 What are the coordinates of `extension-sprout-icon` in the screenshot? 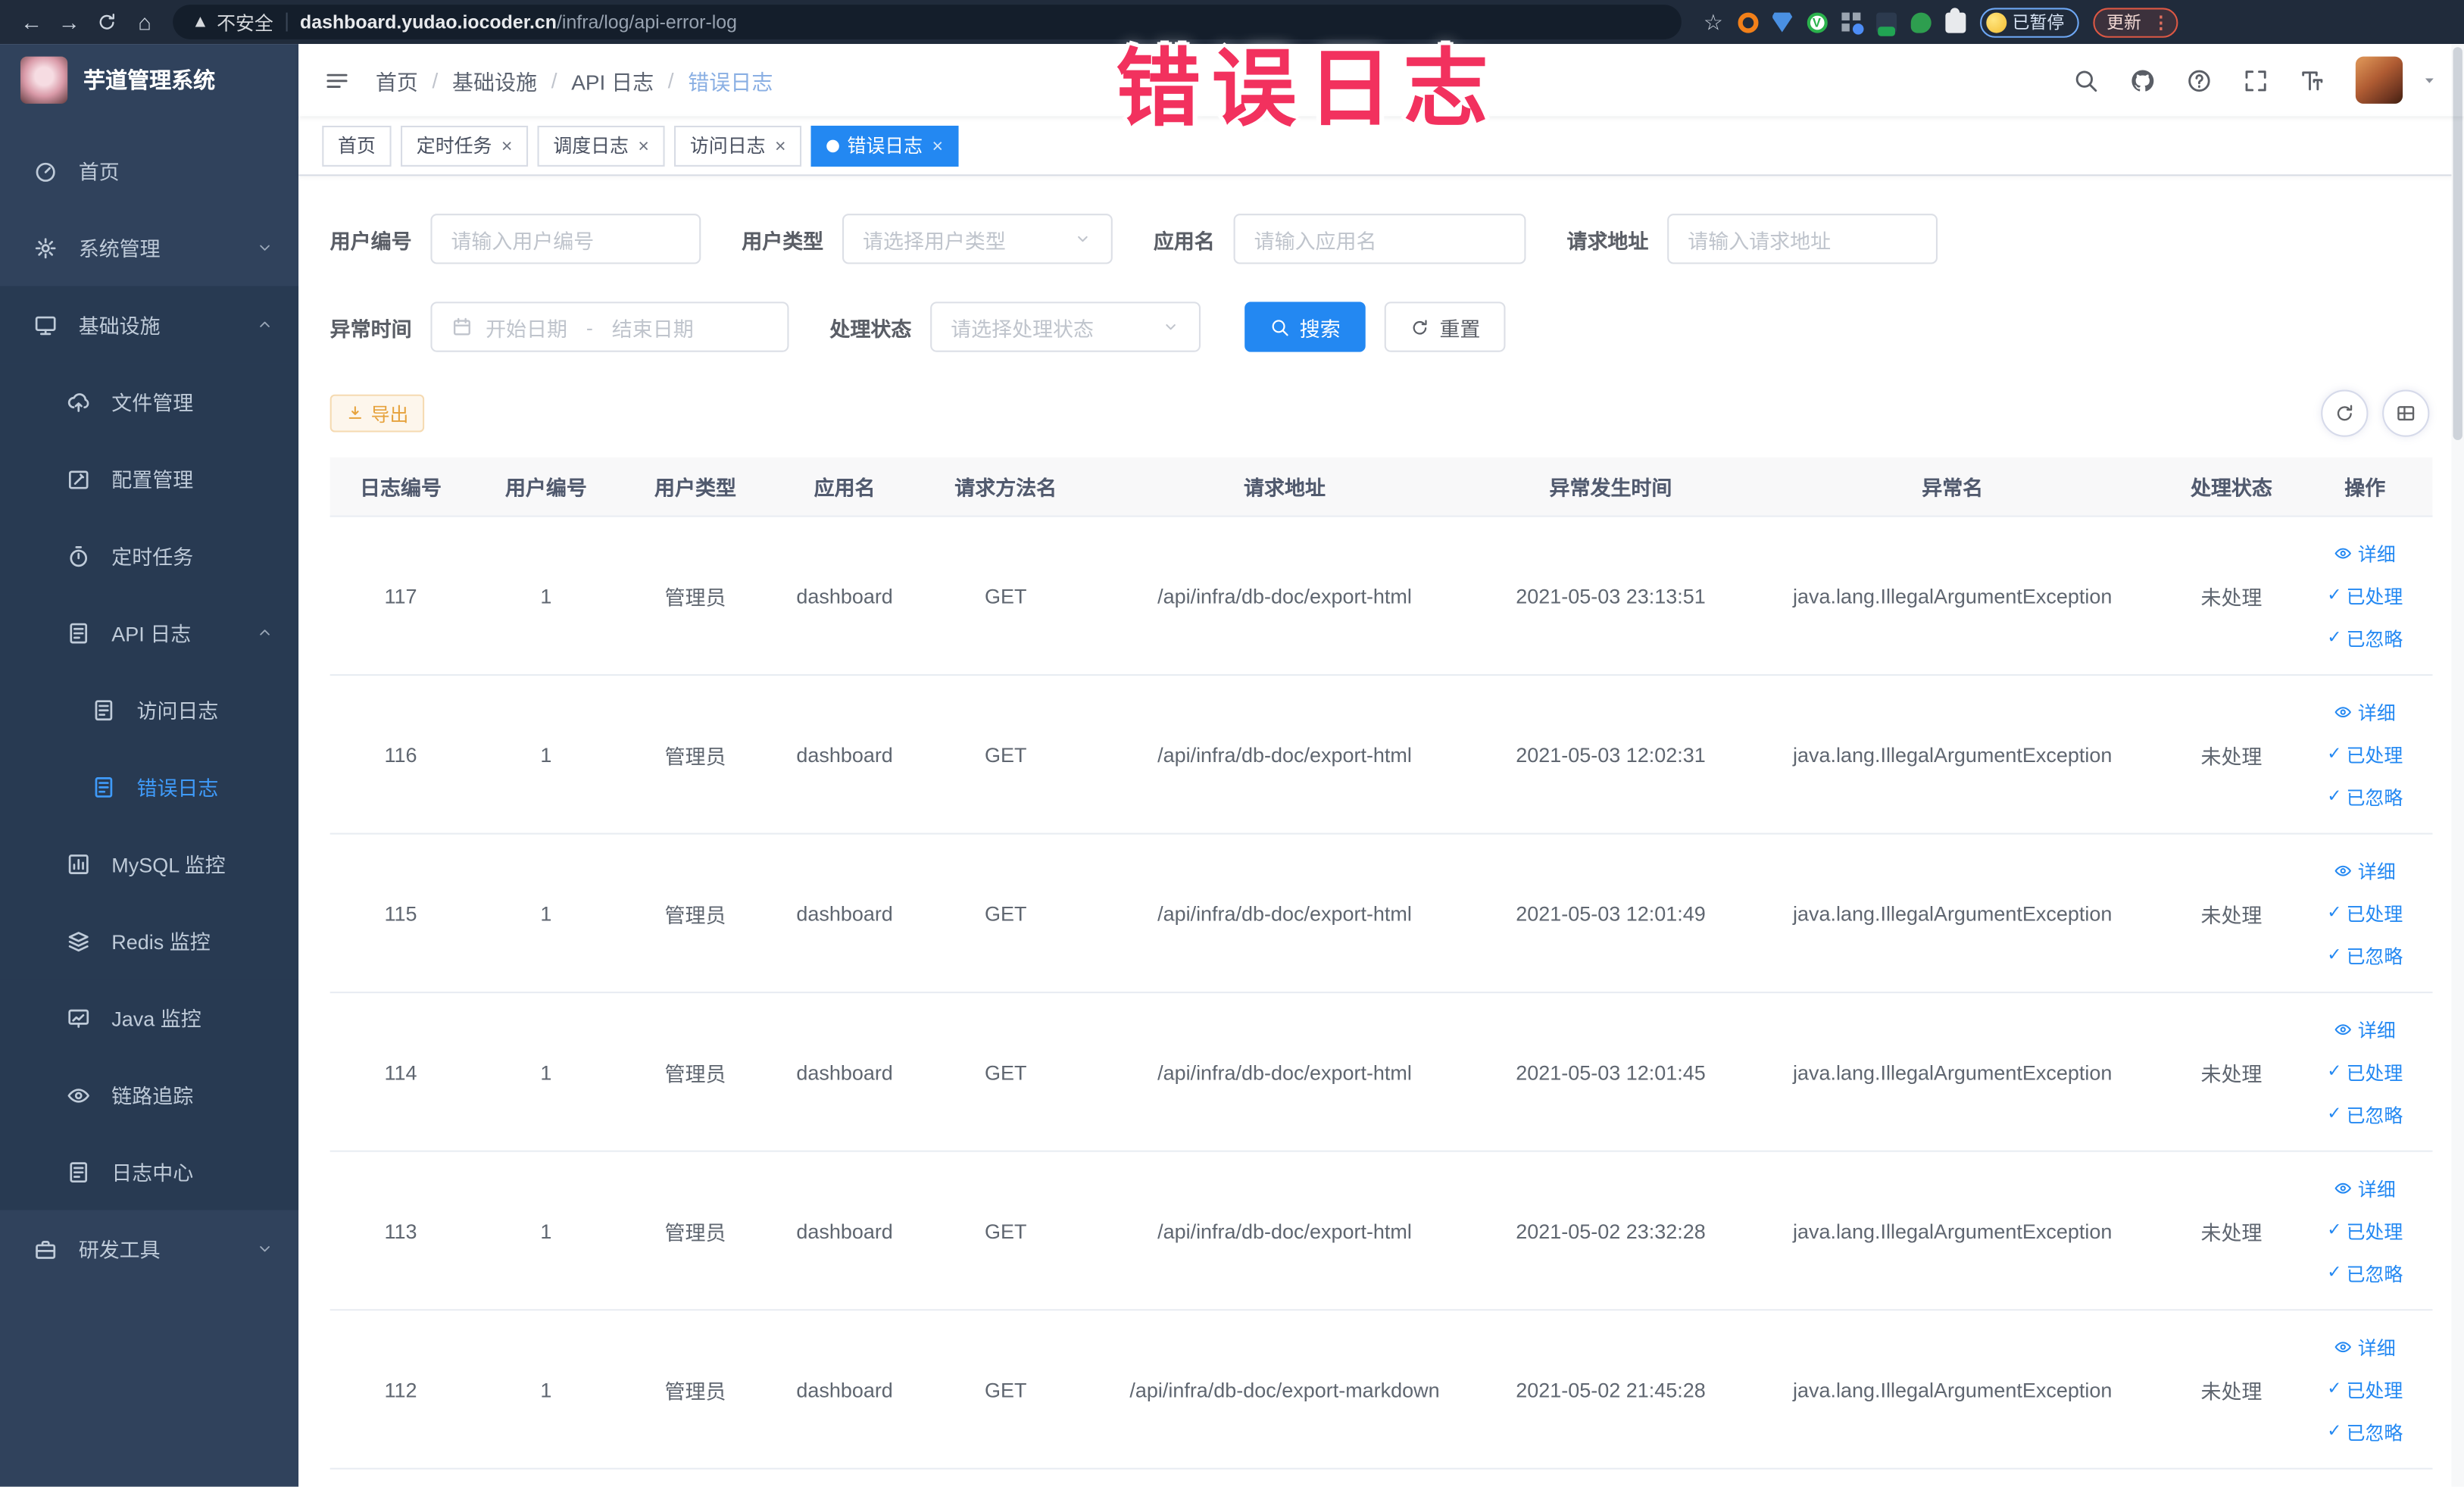 It's located at (1920, 22).